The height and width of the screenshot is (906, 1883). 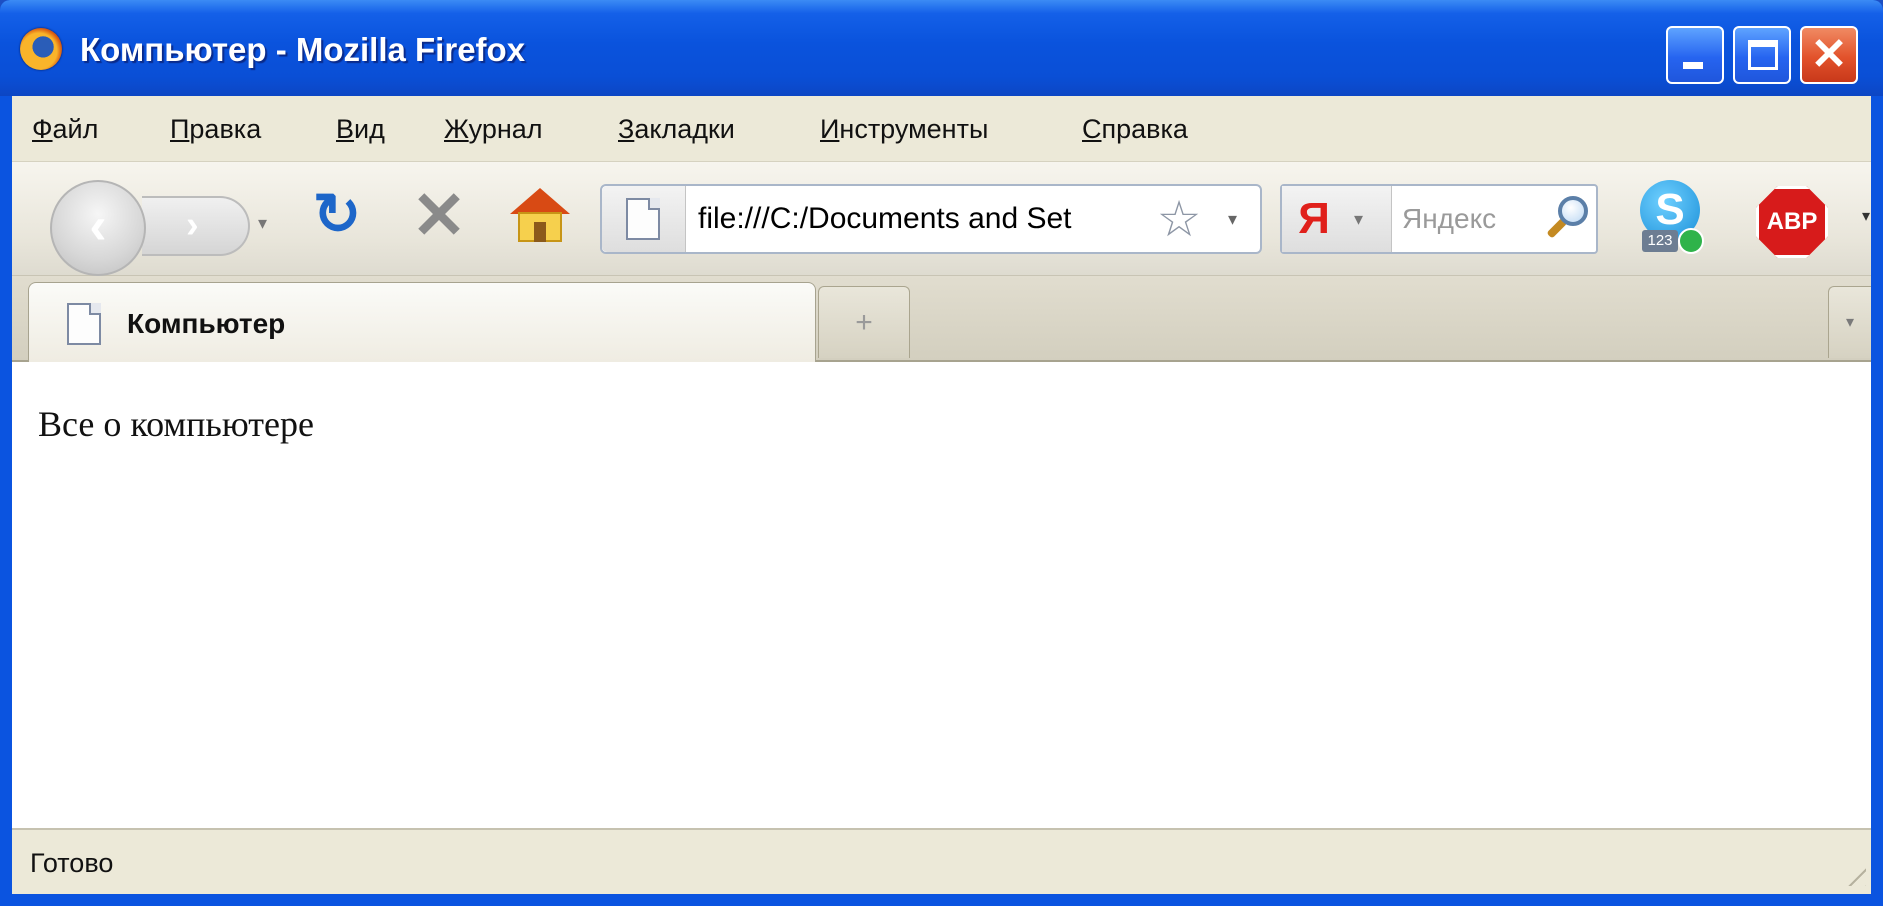 I want to click on menu-tools: Инструменты, so click(x=904, y=129).